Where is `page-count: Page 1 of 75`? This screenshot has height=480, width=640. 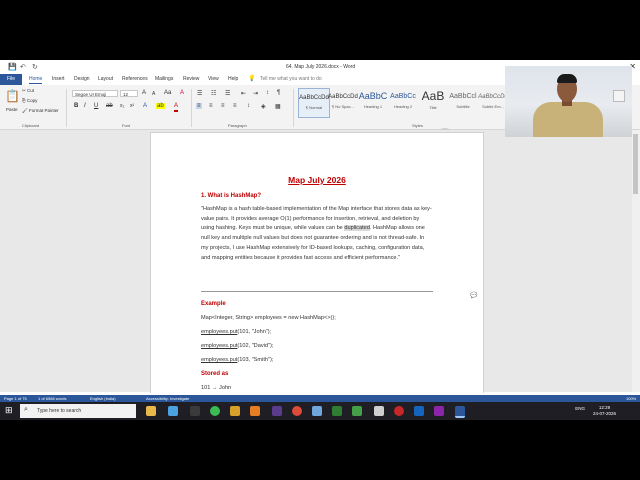 page-count: Page 1 of 75 is located at coordinates (15, 398).